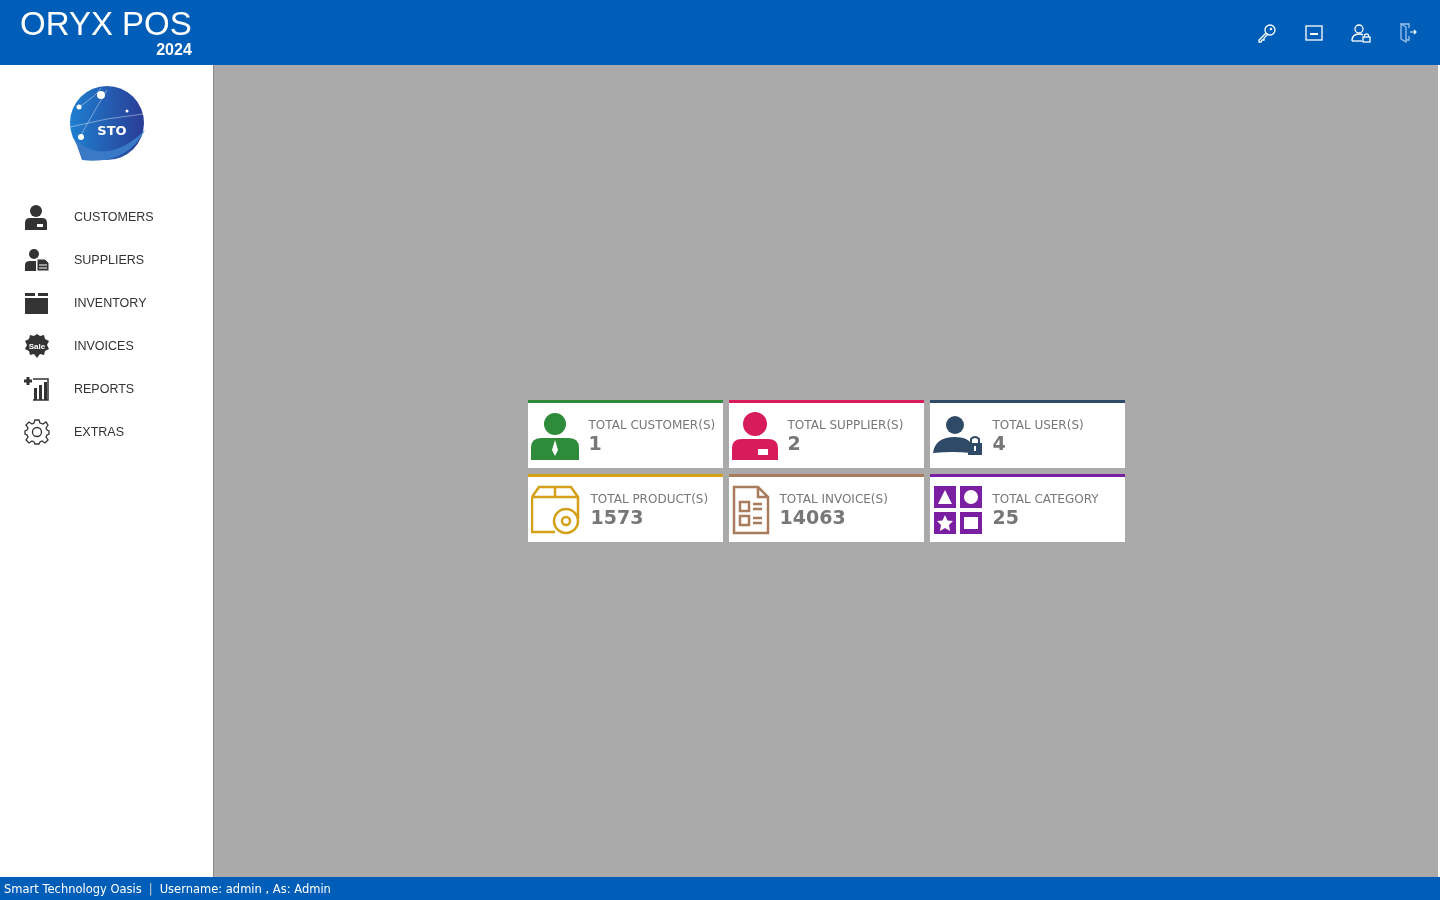  Describe the element at coordinates (1038, 424) in the screenshot. I see `stat-label: TOTAL USER(S)` at that location.